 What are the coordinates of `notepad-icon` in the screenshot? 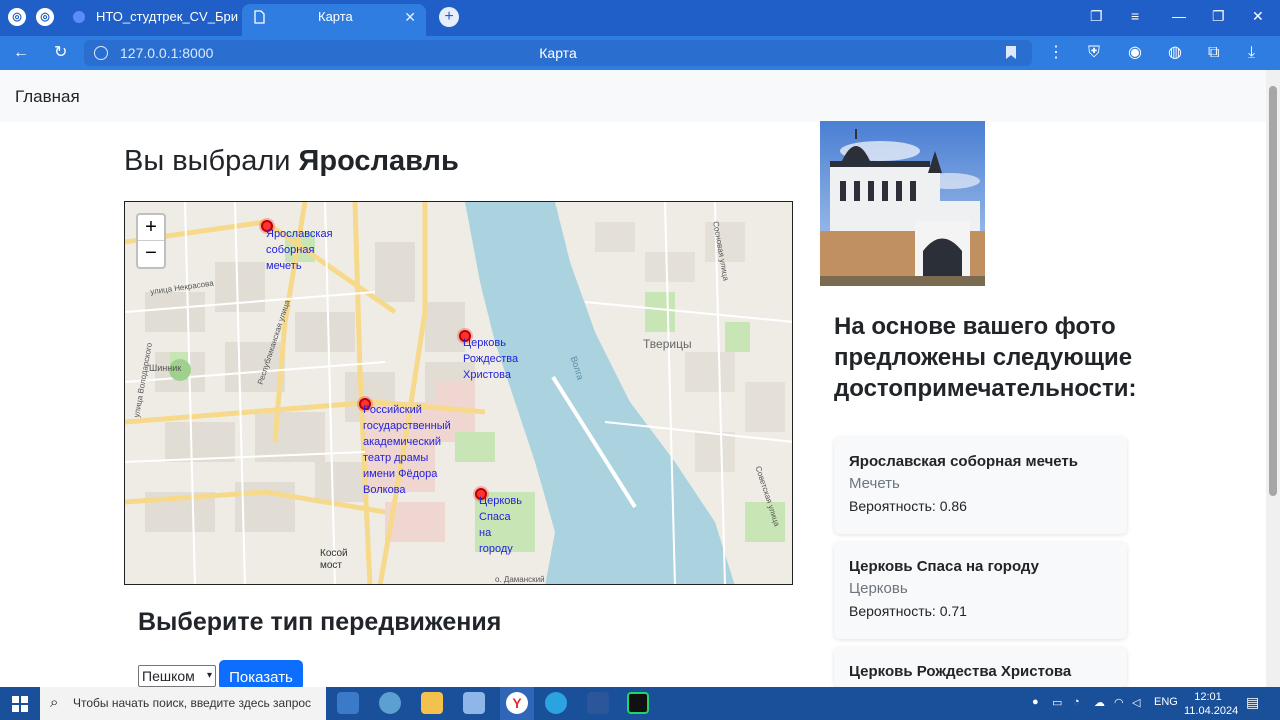 It's located at (474, 703).